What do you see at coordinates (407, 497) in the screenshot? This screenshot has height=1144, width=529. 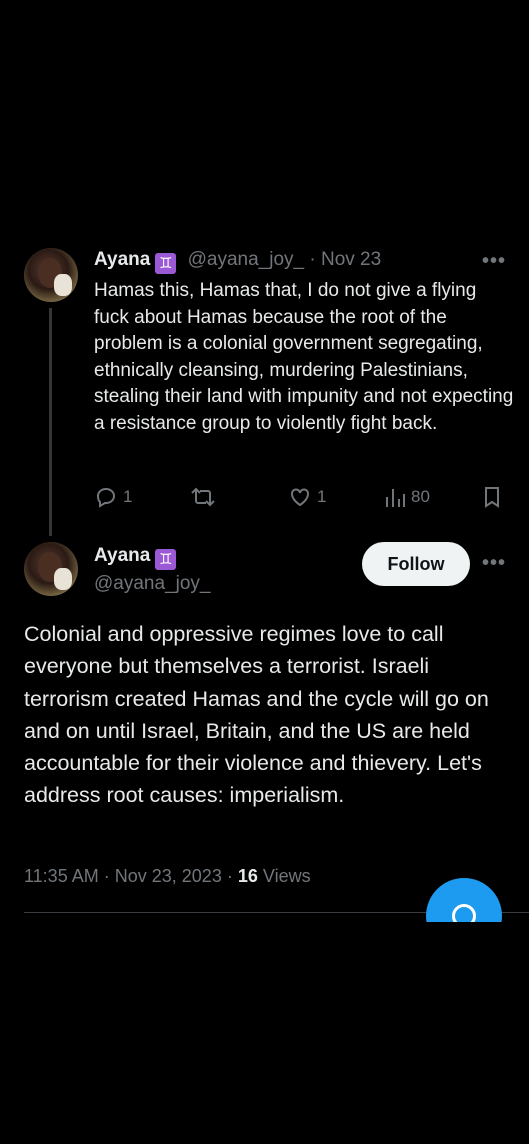 I see `views-button: 80` at bounding box center [407, 497].